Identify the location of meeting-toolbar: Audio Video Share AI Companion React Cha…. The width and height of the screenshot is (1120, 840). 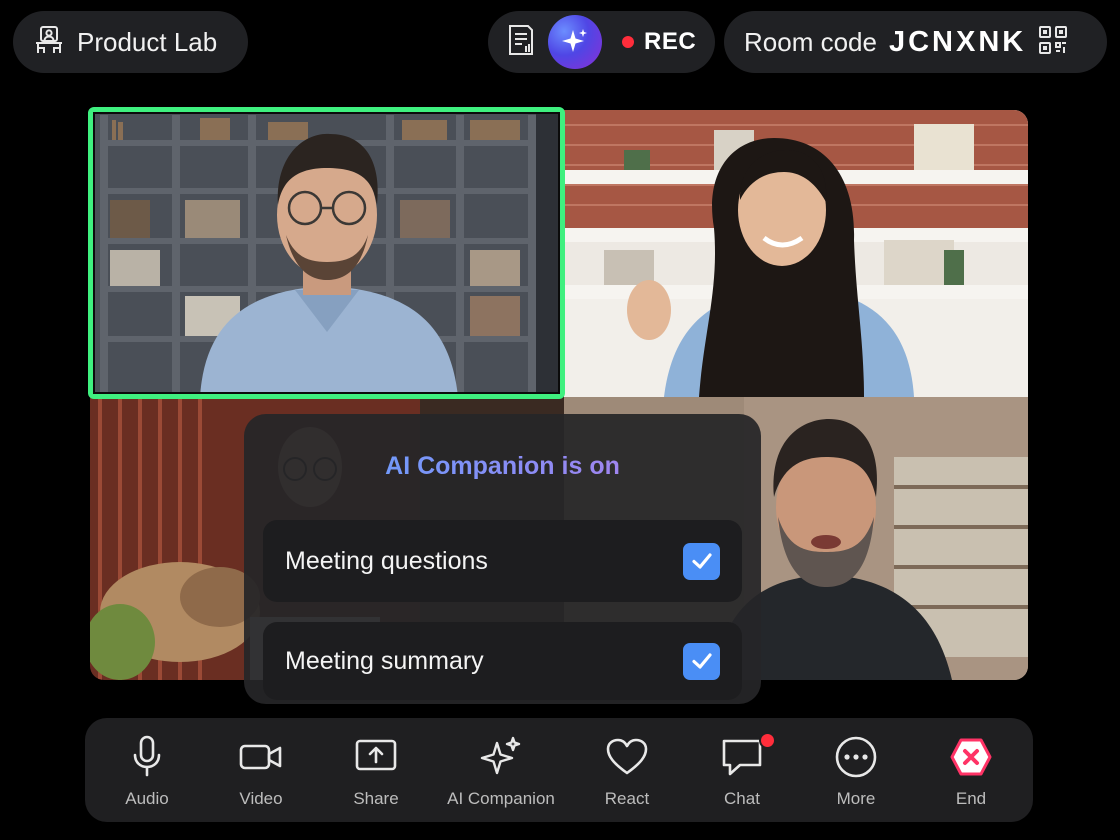
(559, 770).